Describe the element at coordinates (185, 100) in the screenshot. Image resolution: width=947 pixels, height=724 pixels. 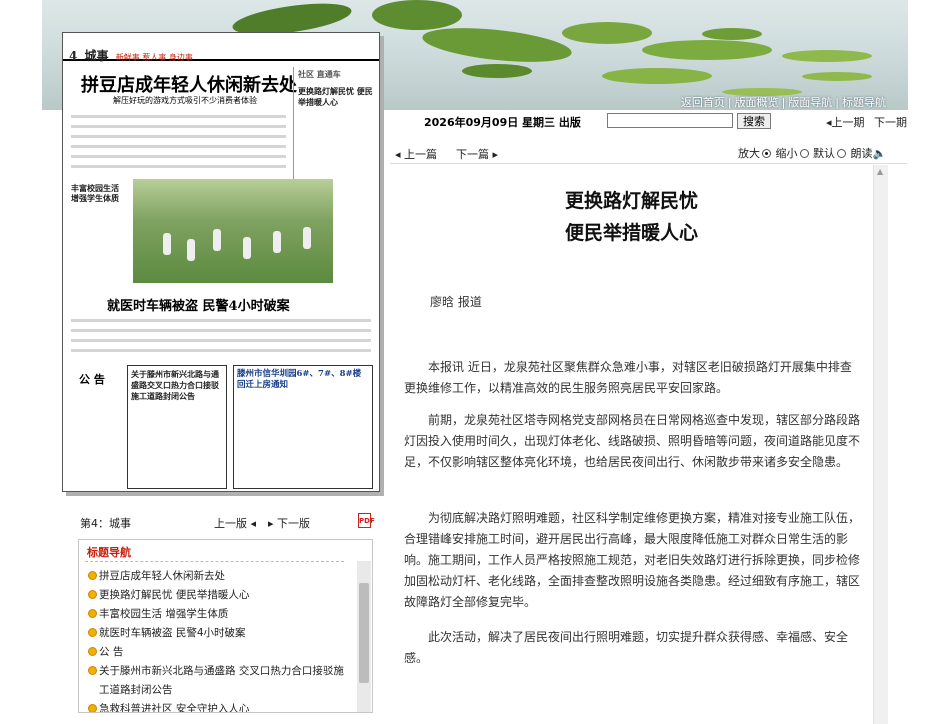
I see `paper-subhead-main: 解压好玩的游戏方式吸引不少消费者体验` at that location.